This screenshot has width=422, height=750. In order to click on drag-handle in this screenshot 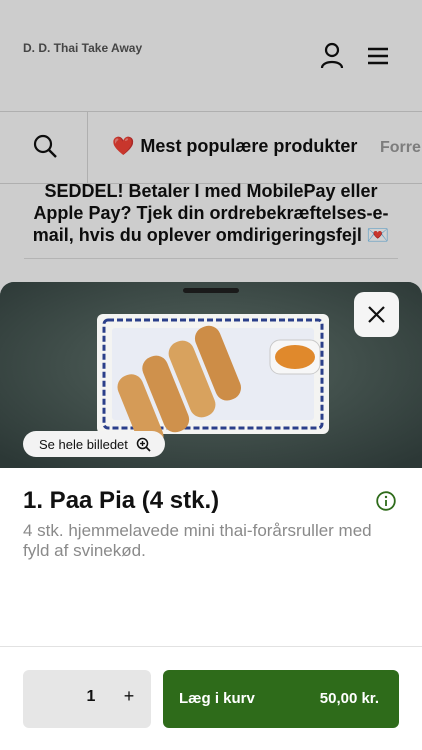, I will do `click(211, 290)`.